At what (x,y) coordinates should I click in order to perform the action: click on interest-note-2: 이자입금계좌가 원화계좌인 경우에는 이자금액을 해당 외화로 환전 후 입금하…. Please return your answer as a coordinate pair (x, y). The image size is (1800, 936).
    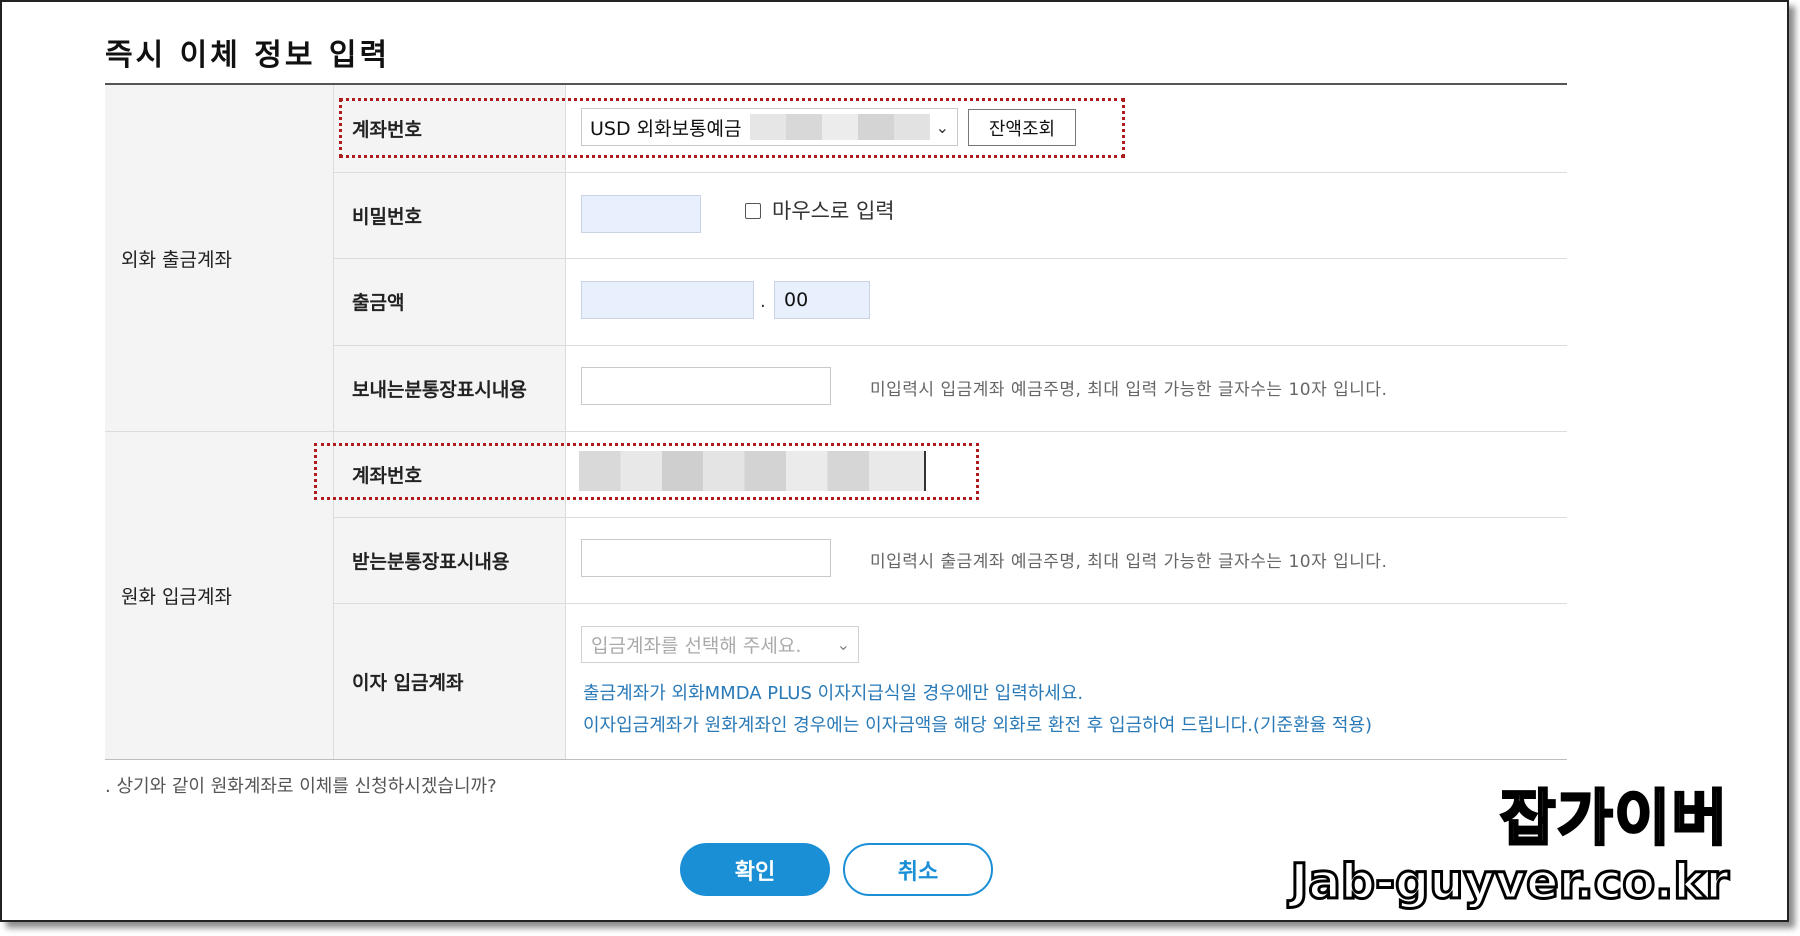
    Looking at the image, I should click on (978, 725).